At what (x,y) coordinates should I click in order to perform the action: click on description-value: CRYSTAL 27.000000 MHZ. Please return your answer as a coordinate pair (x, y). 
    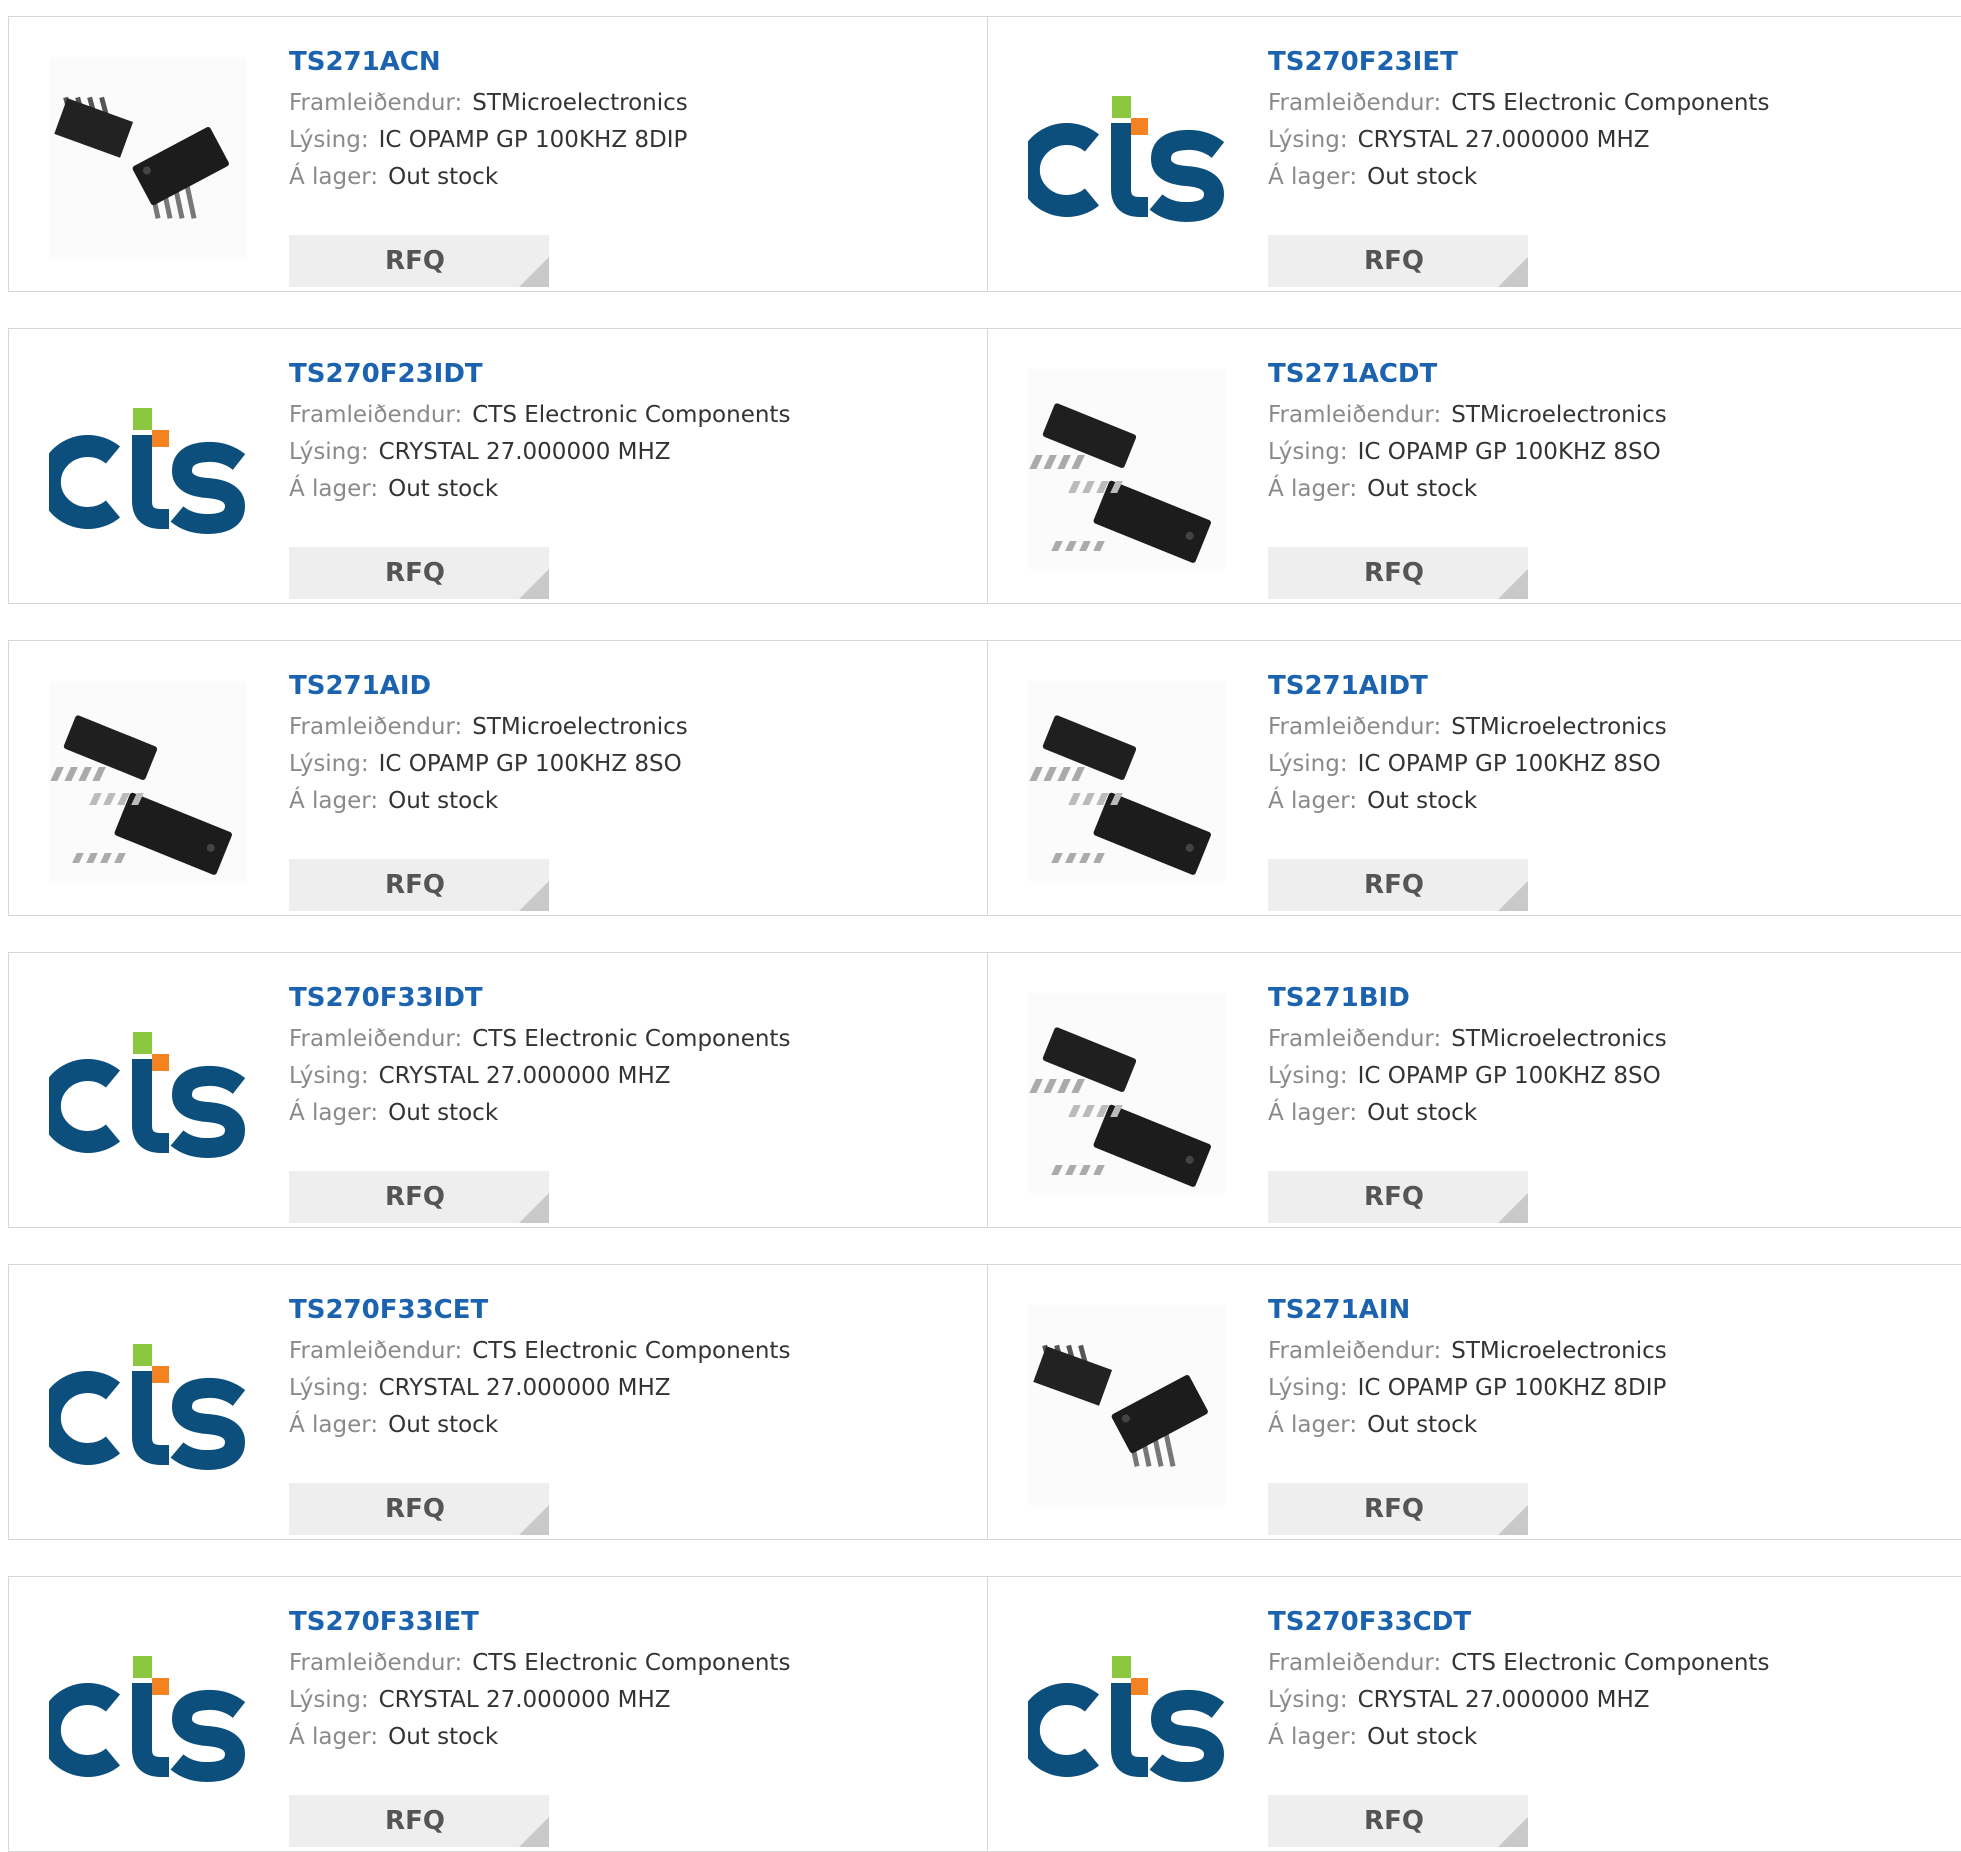
    Looking at the image, I should click on (1503, 1700).